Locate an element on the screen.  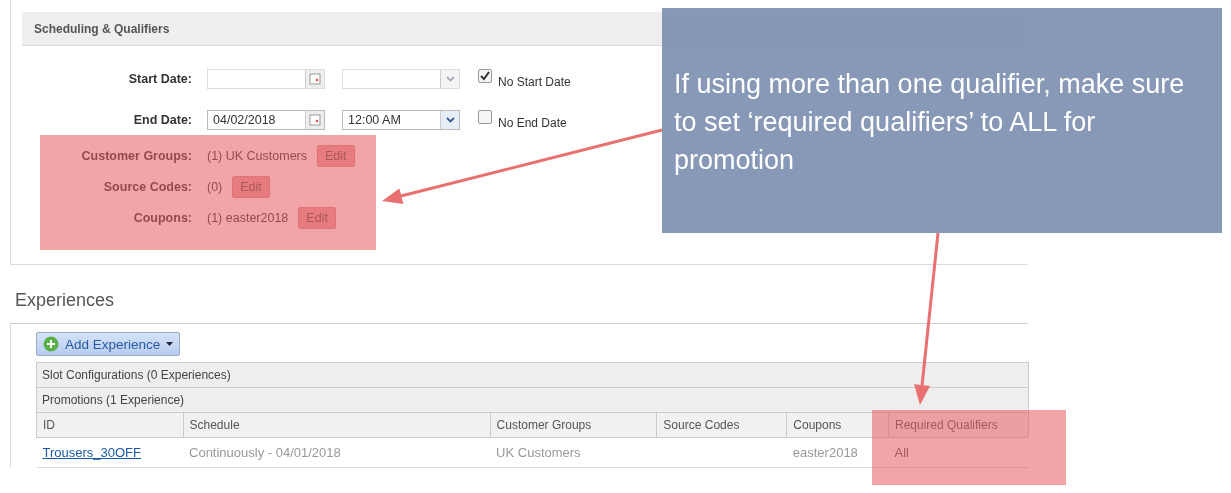
table-cell: All is located at coordinates (901, 452).